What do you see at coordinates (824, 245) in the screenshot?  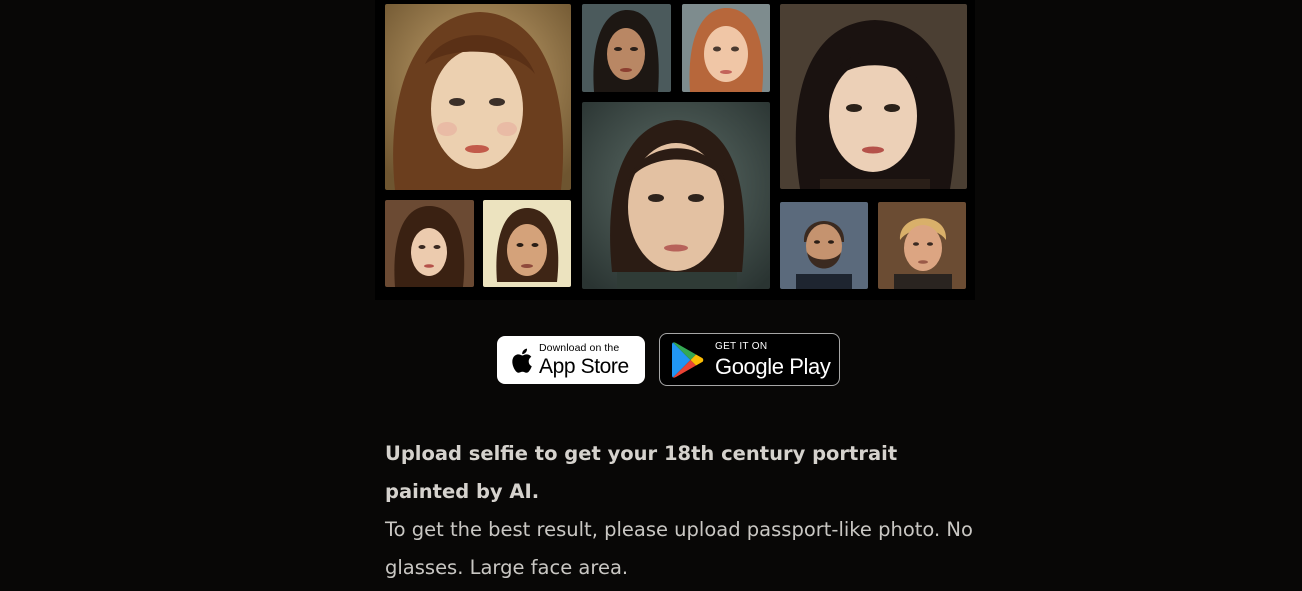 I see `portrait-man-bearded` at bounding box center [824, 245].